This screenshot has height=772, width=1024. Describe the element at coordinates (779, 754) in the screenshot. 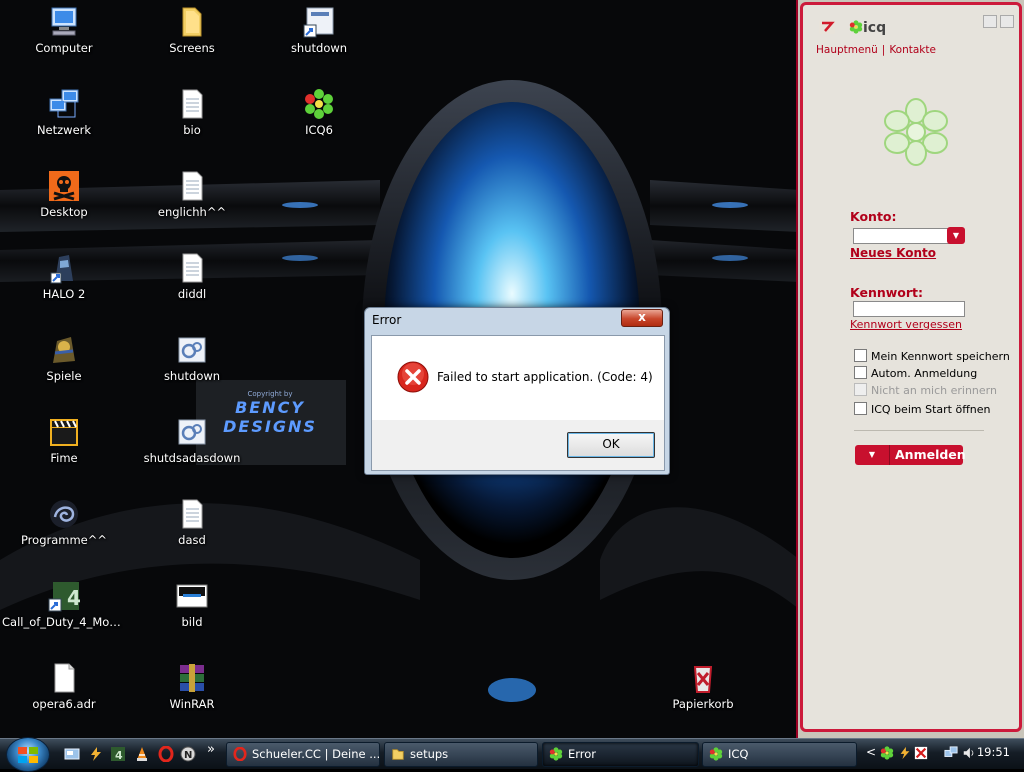

I see `taskbar-item-icq: ICQ` at that location.